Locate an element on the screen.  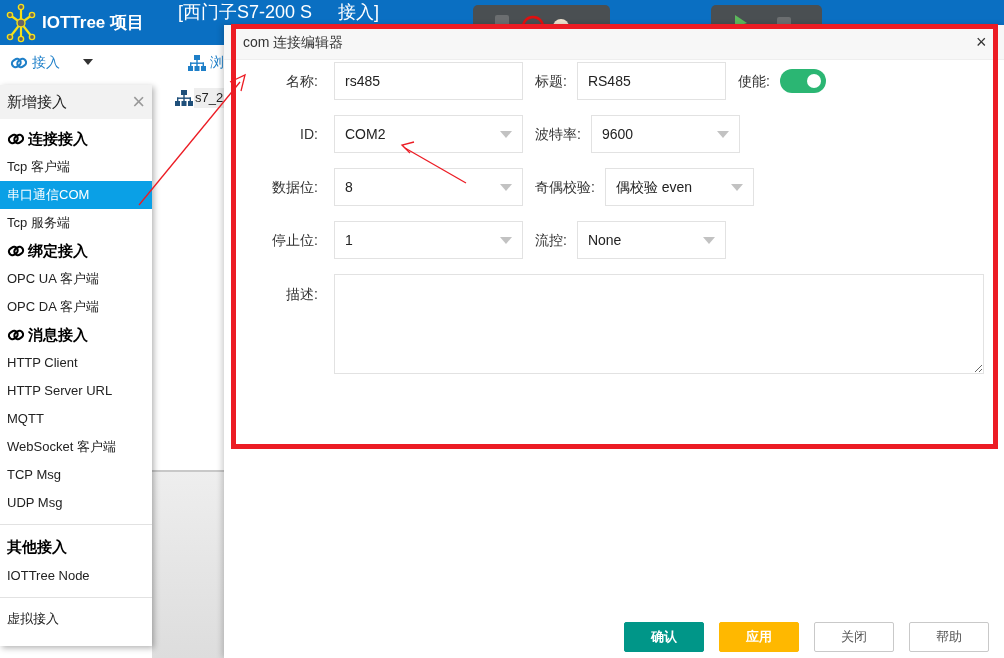
select-field: None is located at coordinates (651, 240).